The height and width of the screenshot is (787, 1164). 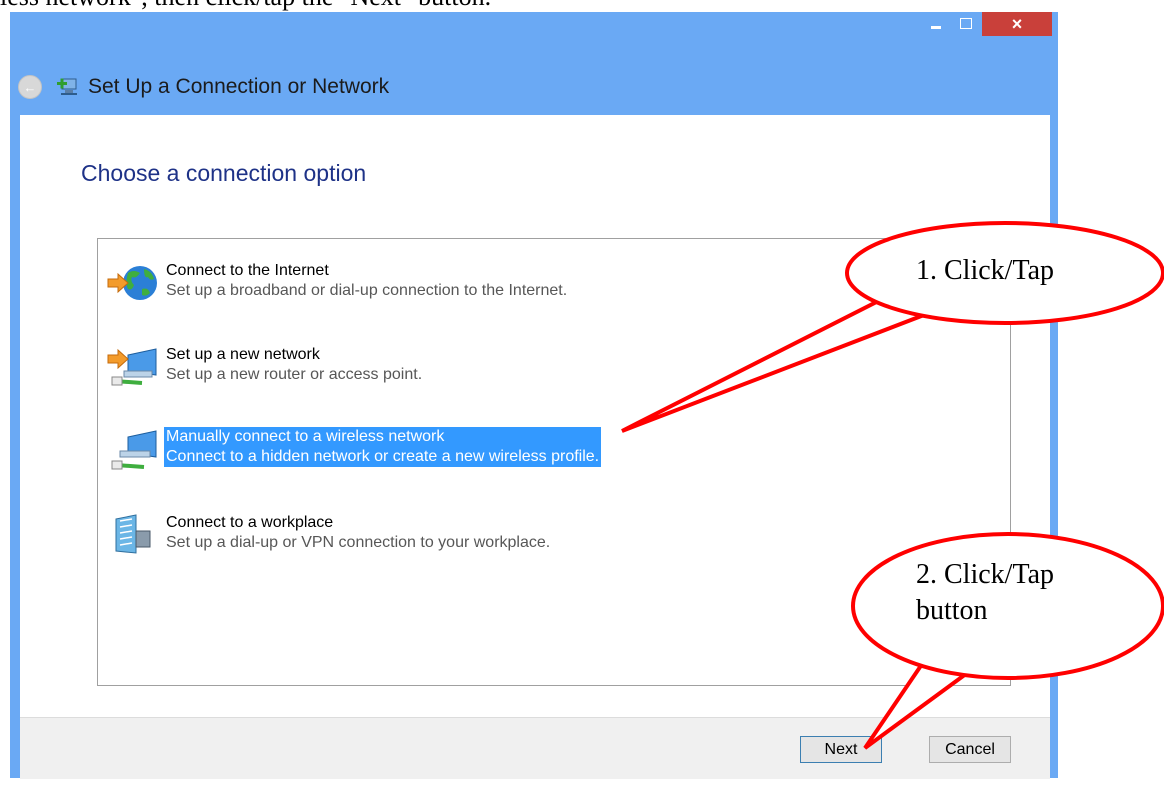 What do you see at coordinates (970, 749) in the screenshot?
I see `cancel-button: Cancel` at bounding box center [970, 749].